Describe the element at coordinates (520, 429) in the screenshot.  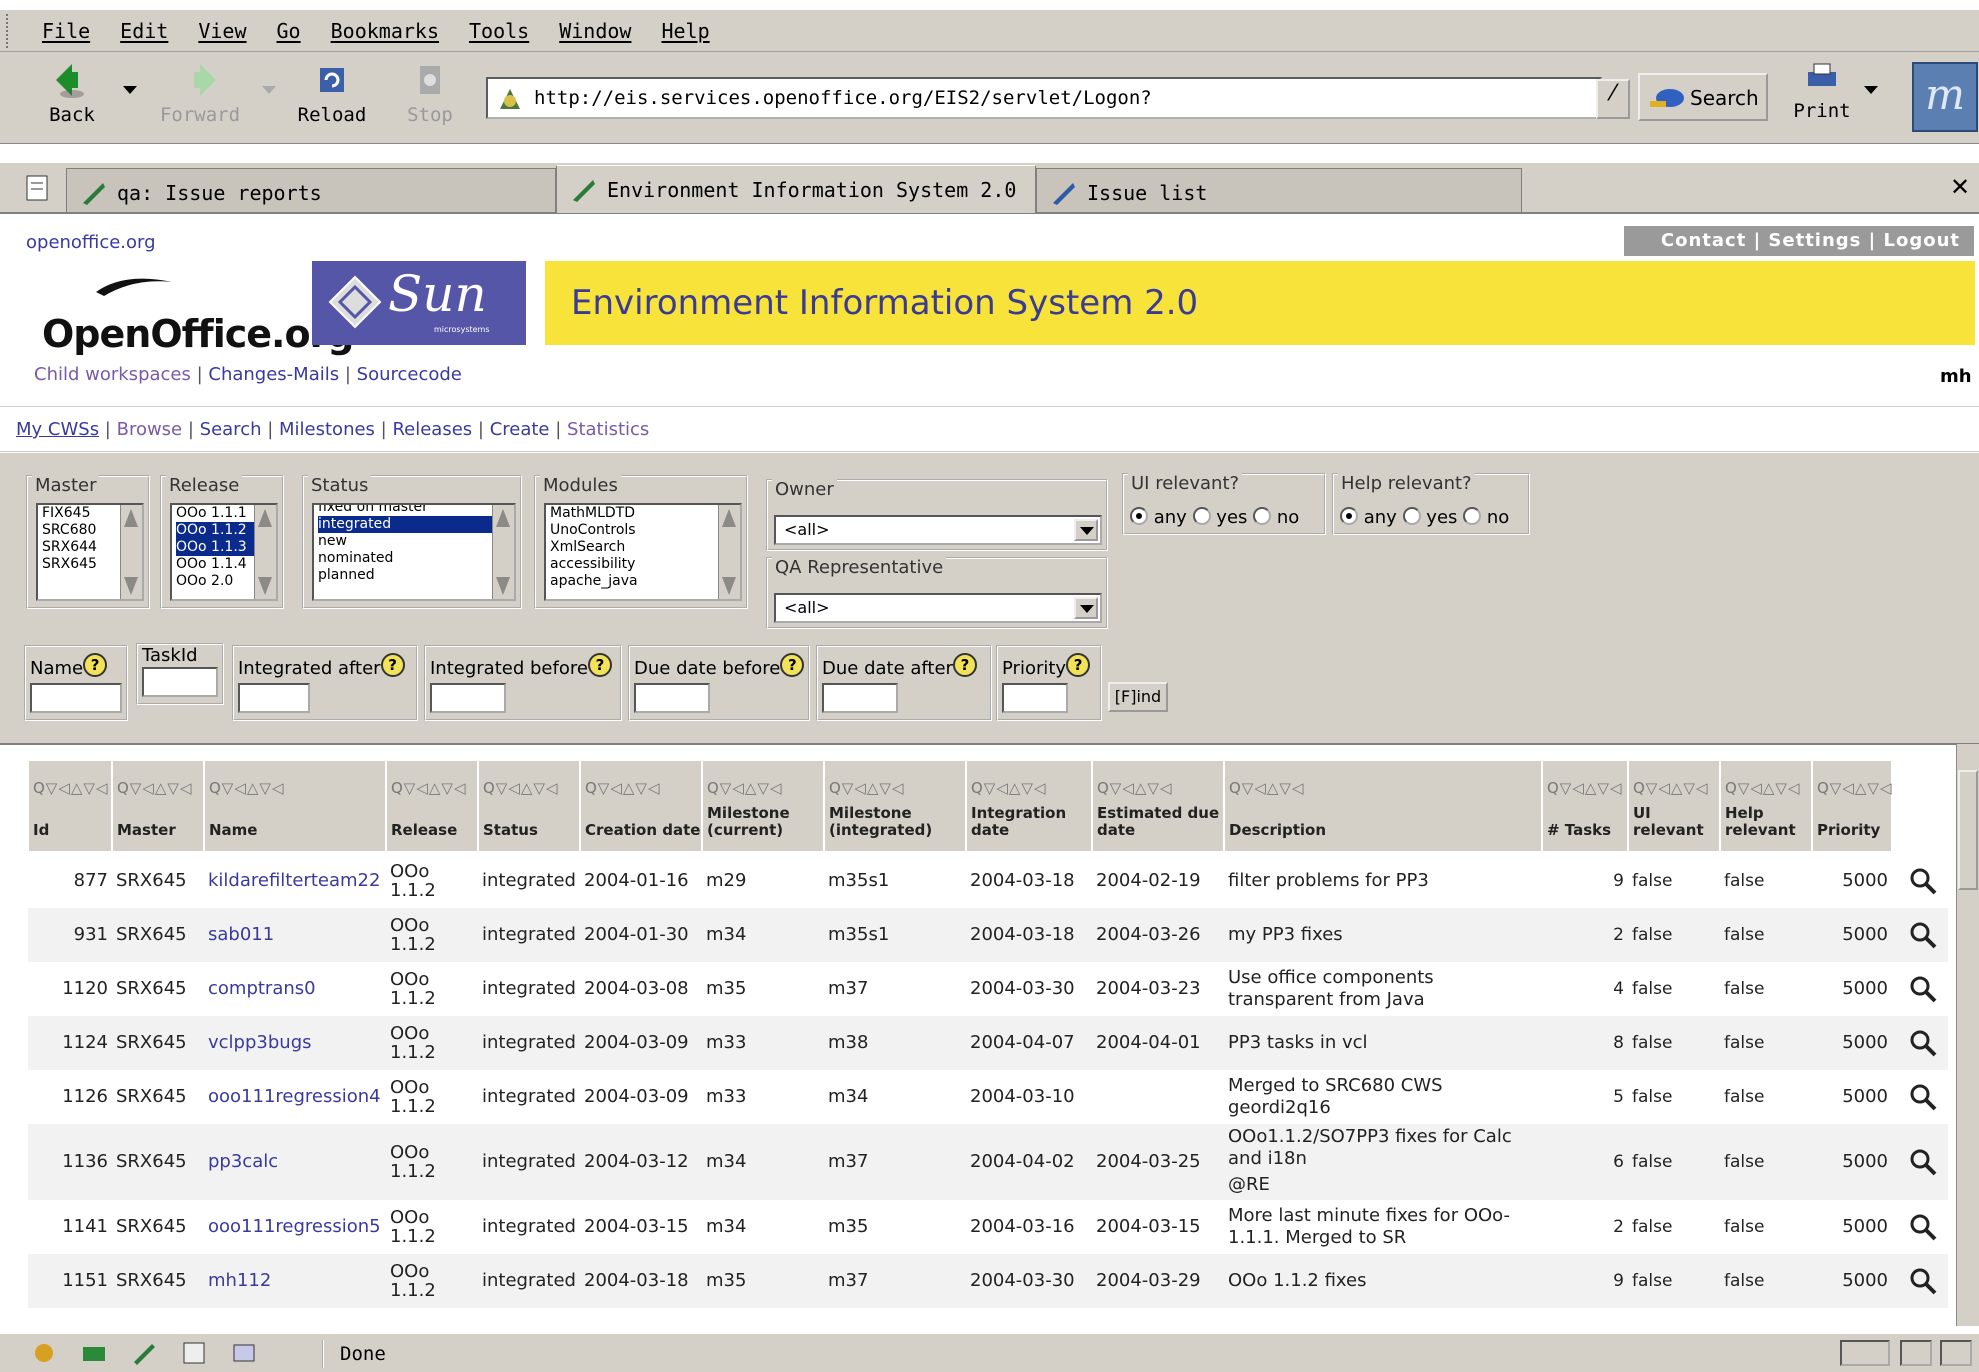
I see `nav-create: Create` at that location.